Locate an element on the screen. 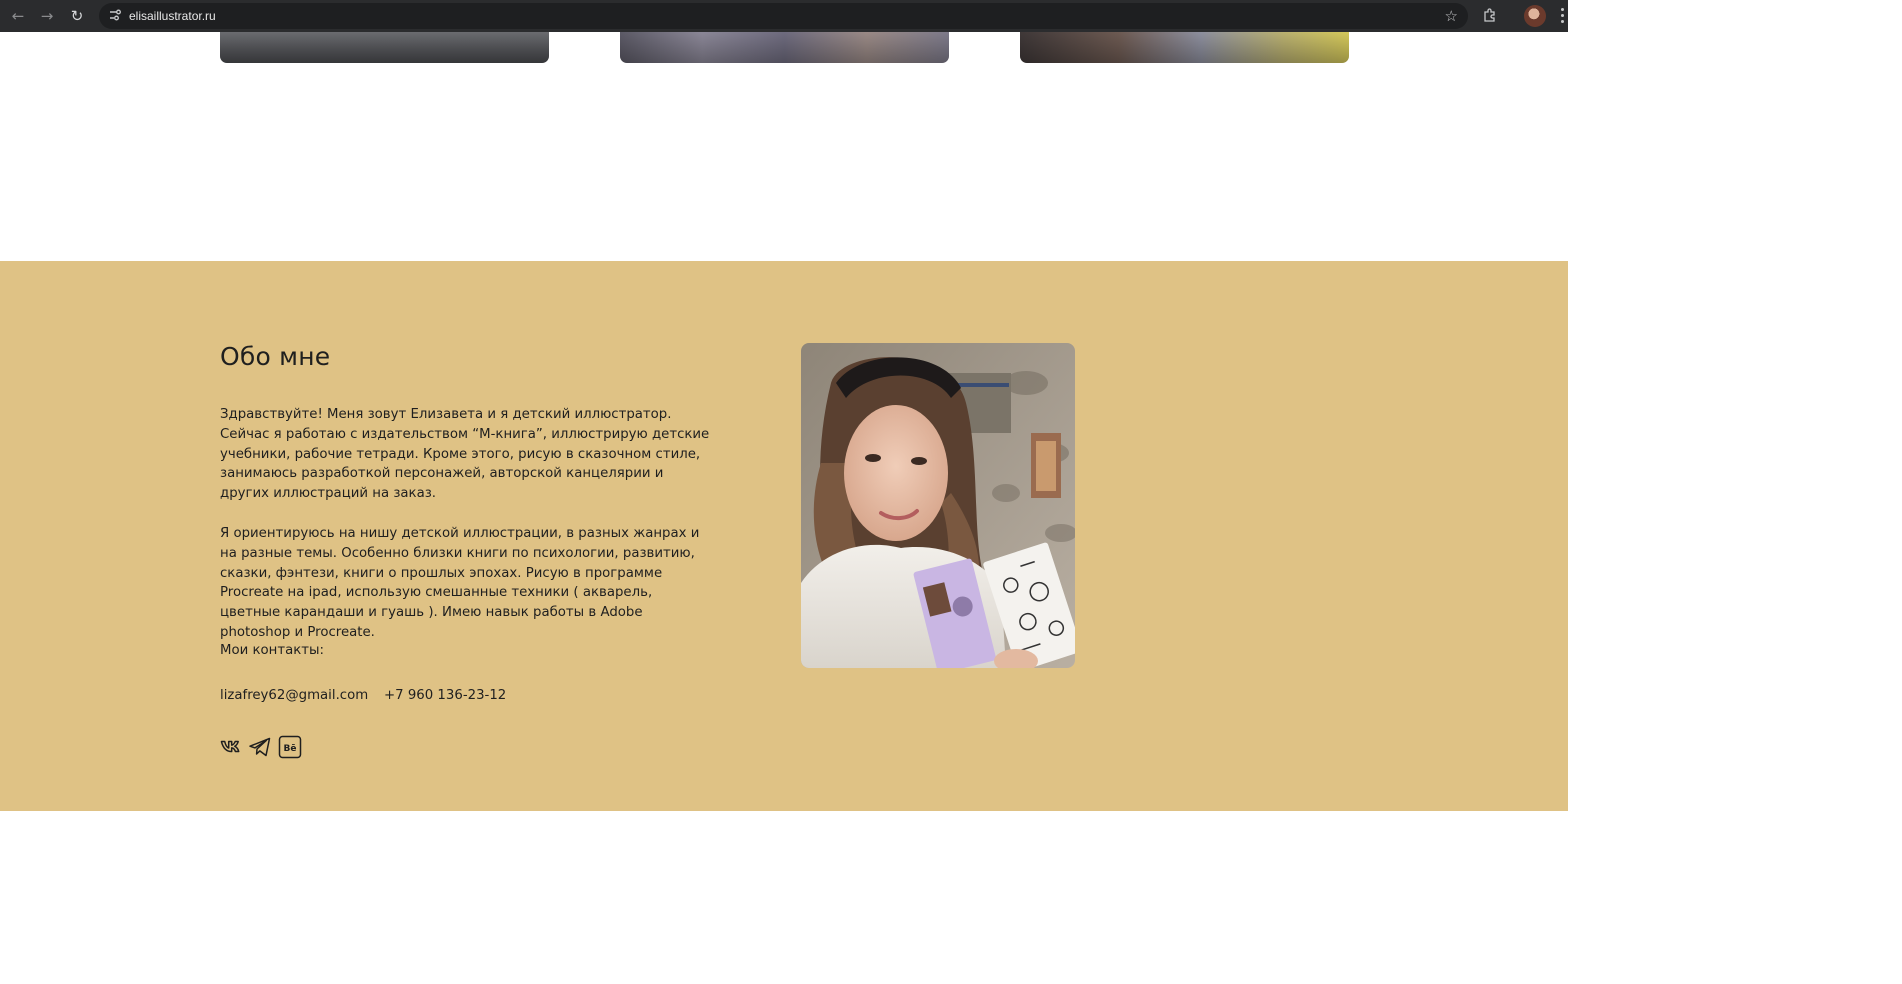 This screenshot has height=984, width=1902. address-bar: elisaillustrator.ru ☆ is located at coordinates (783, 16).